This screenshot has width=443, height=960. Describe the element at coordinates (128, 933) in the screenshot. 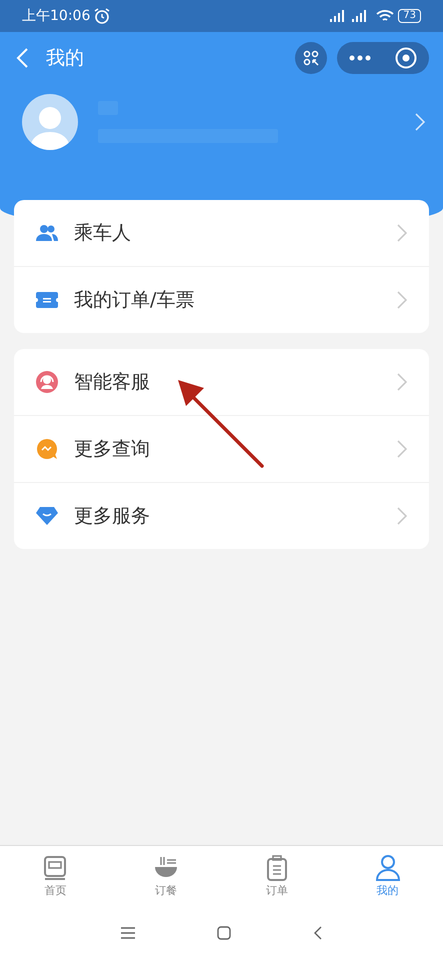

I see `menu-icon` at that location.